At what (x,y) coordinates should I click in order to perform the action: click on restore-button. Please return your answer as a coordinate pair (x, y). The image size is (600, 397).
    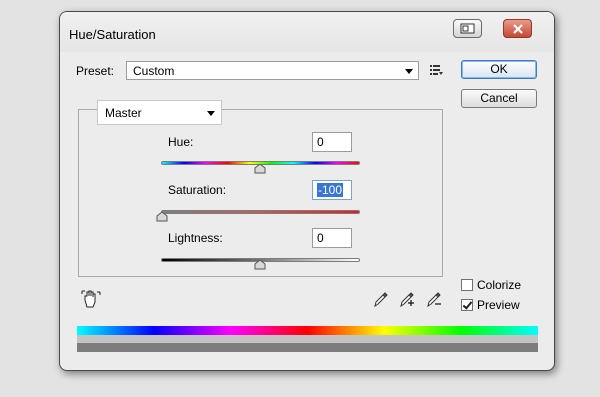
    Looking at the image, I should click on (467, 28).